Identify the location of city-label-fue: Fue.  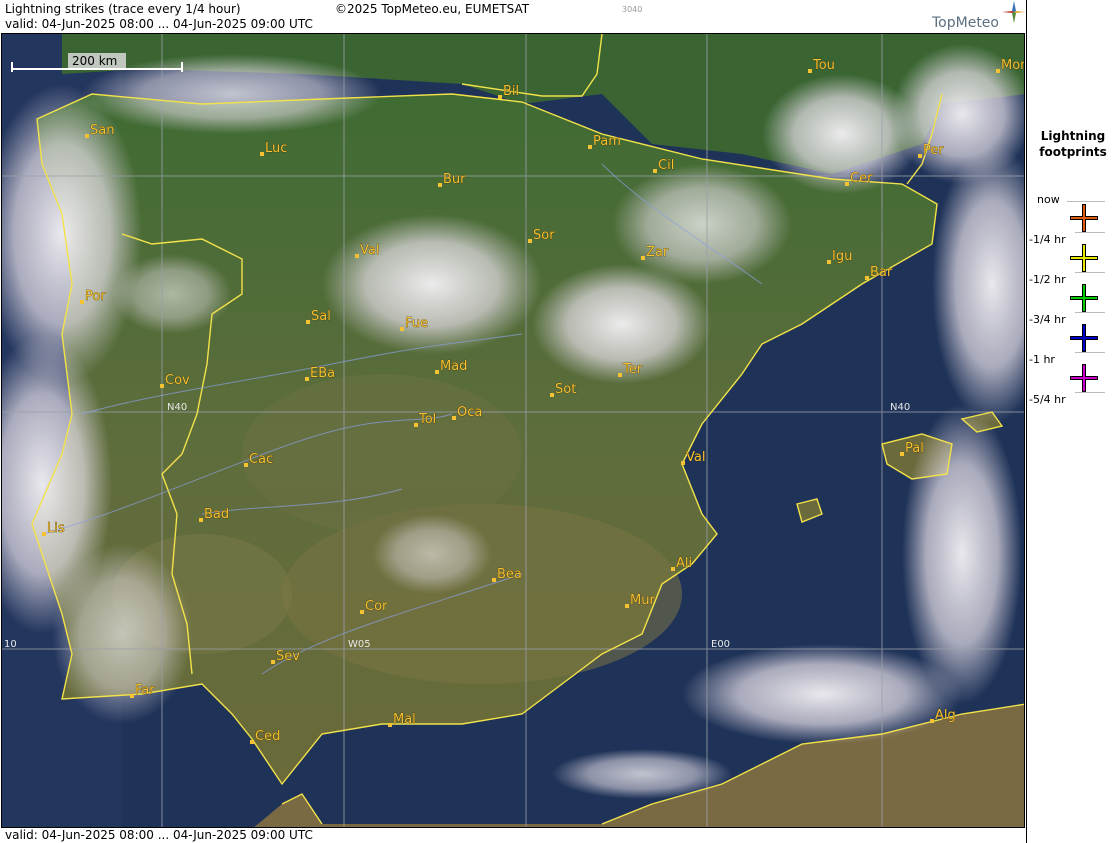
(416, 323).